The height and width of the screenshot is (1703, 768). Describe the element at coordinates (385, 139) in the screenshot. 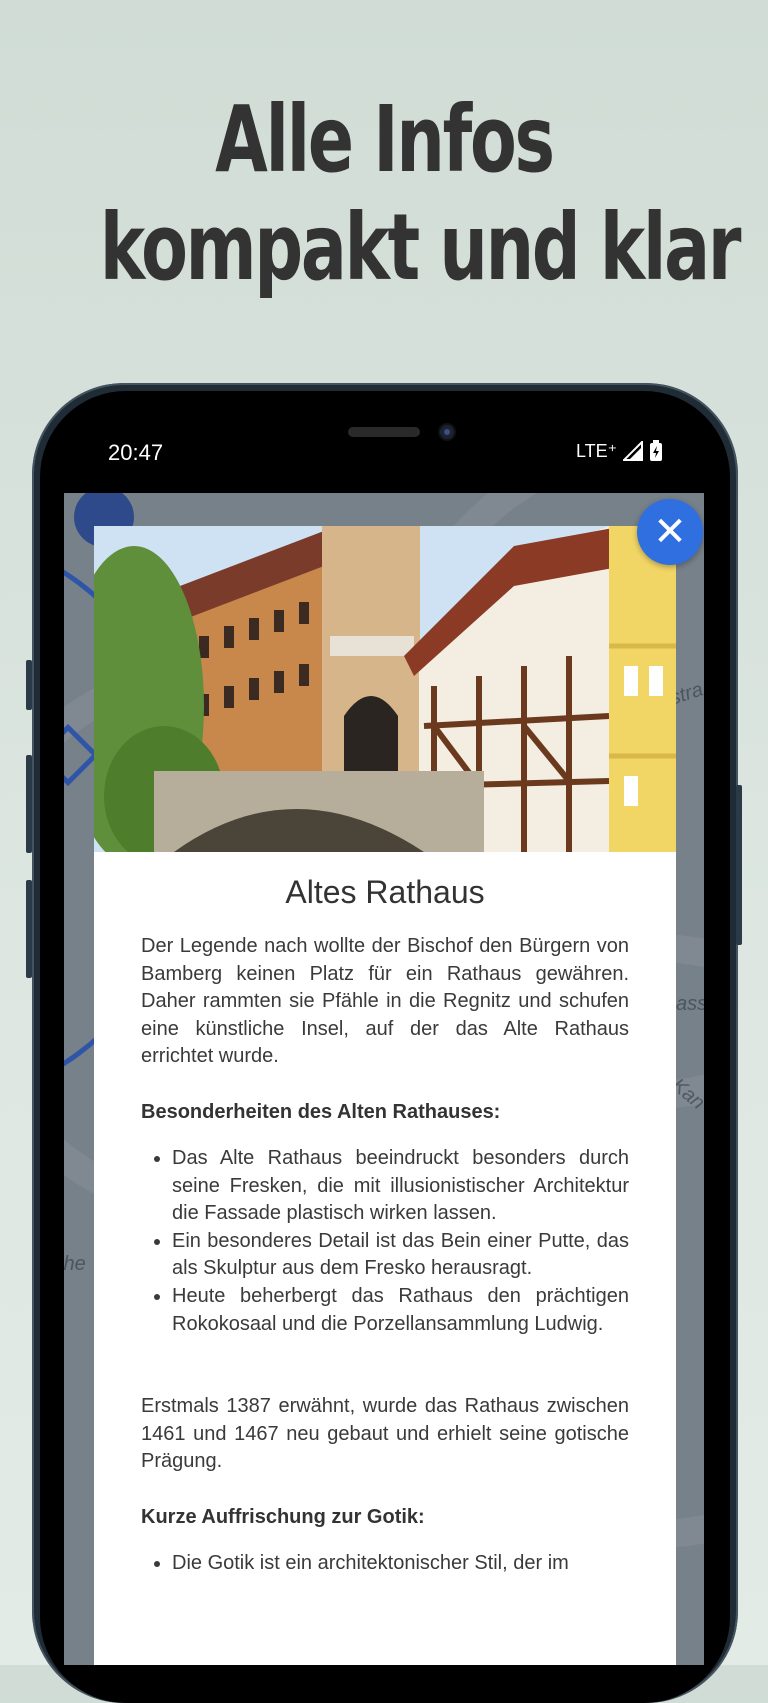

I see `headline-line-1: Alle Infos` at that location.